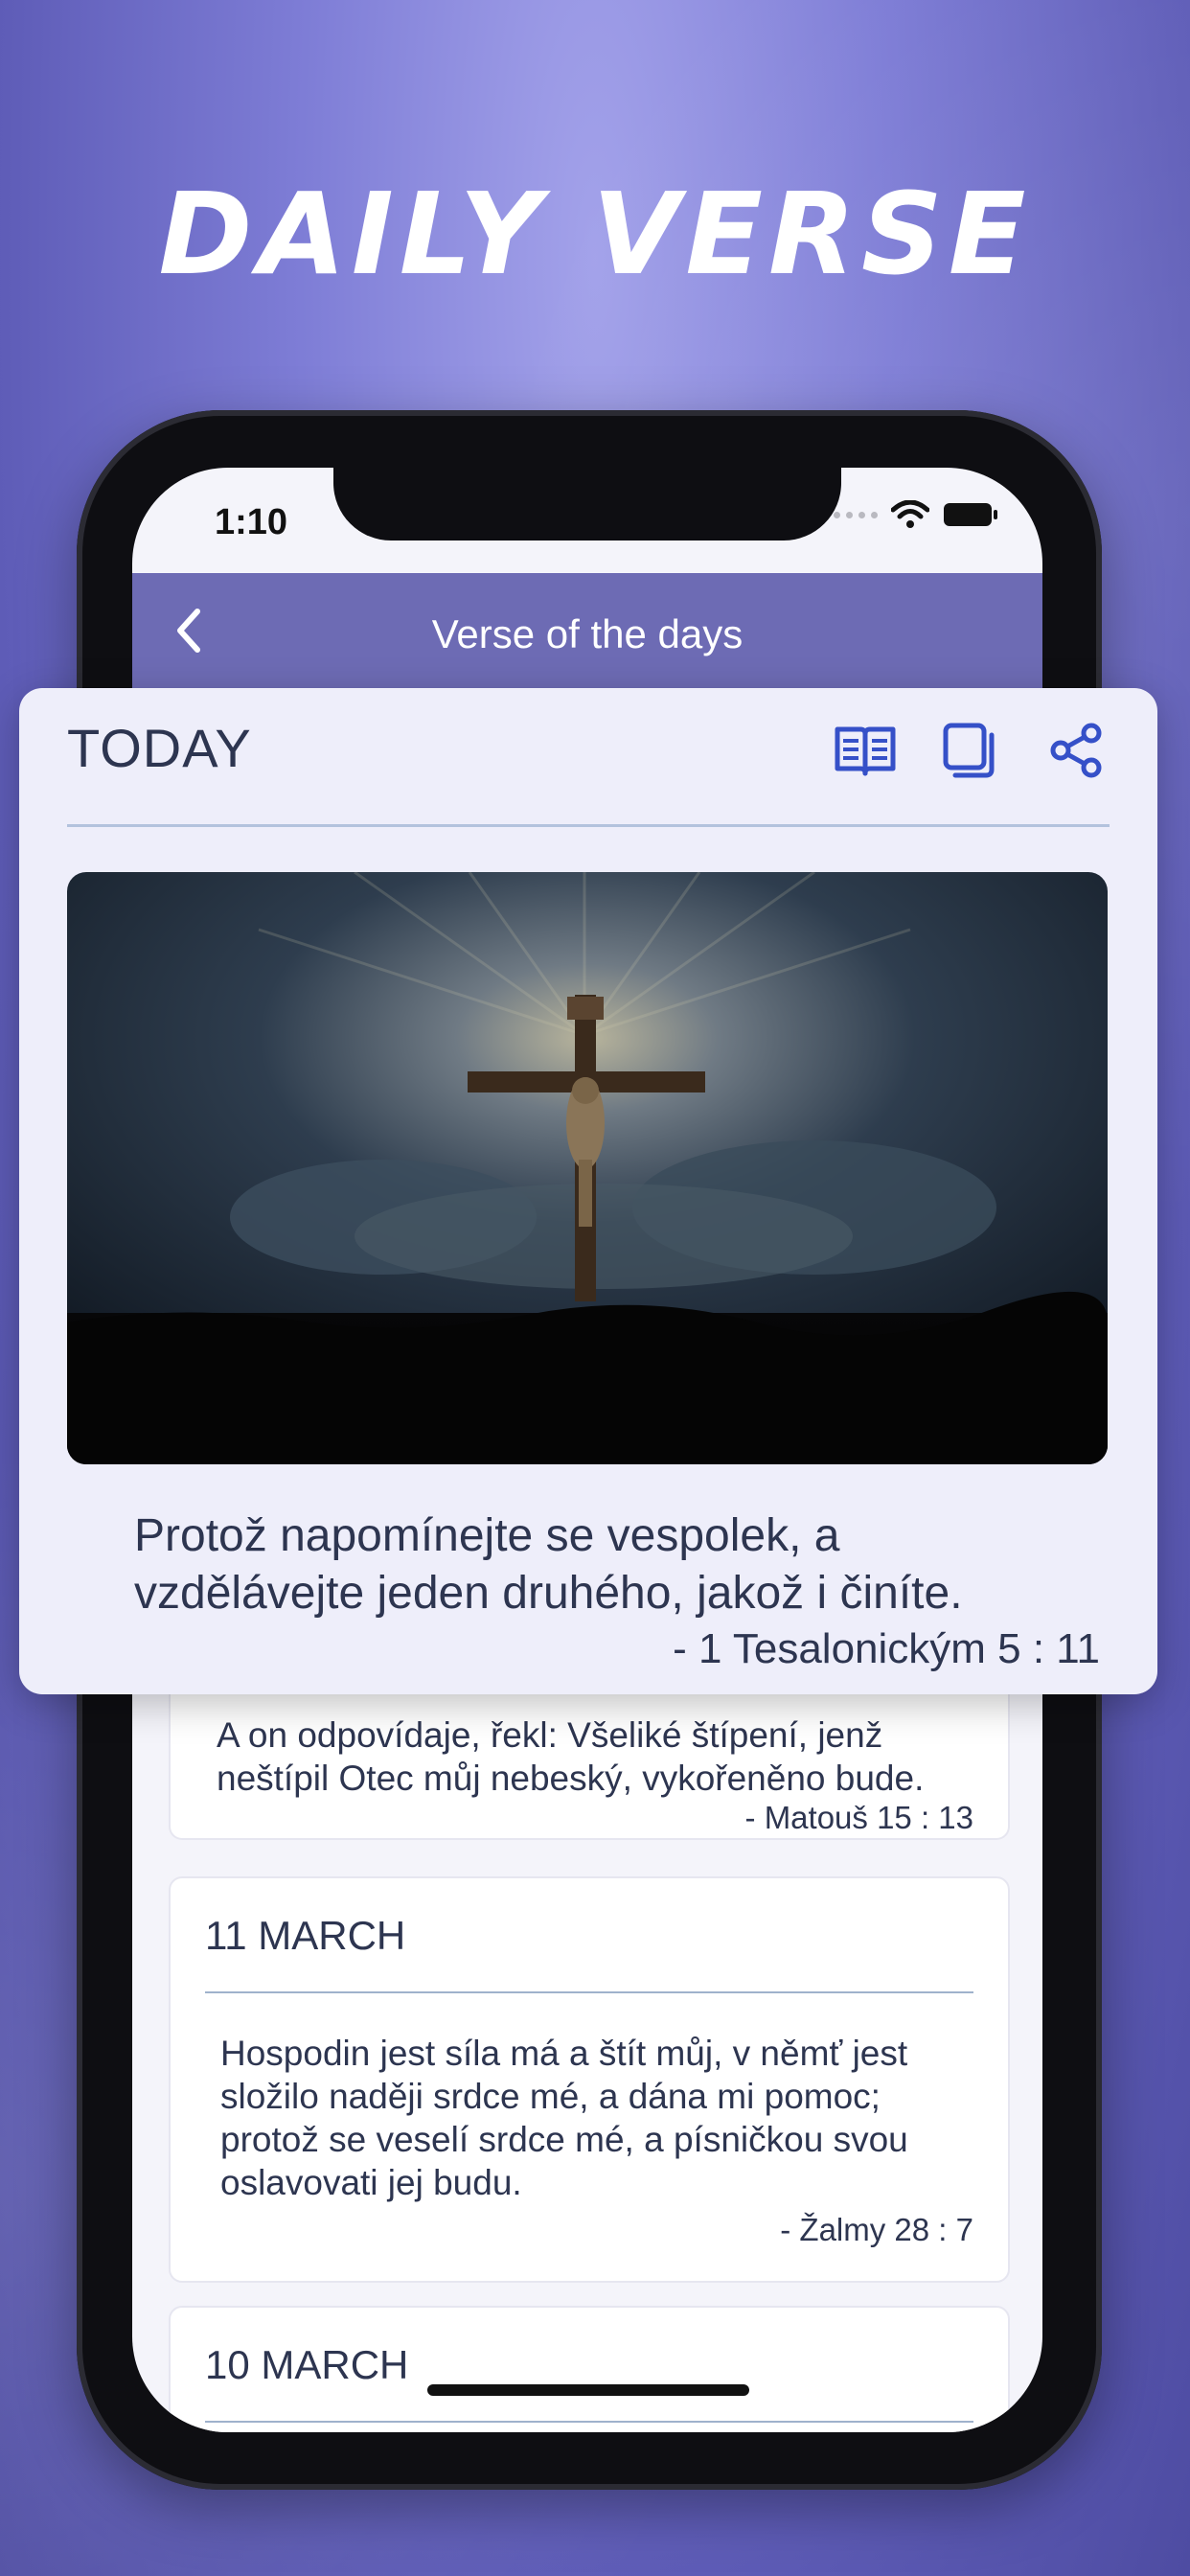  What do you see at coordinates (910, 514) in the screenshot?
I see `wifi-icon` at bounding box center [910, 514].